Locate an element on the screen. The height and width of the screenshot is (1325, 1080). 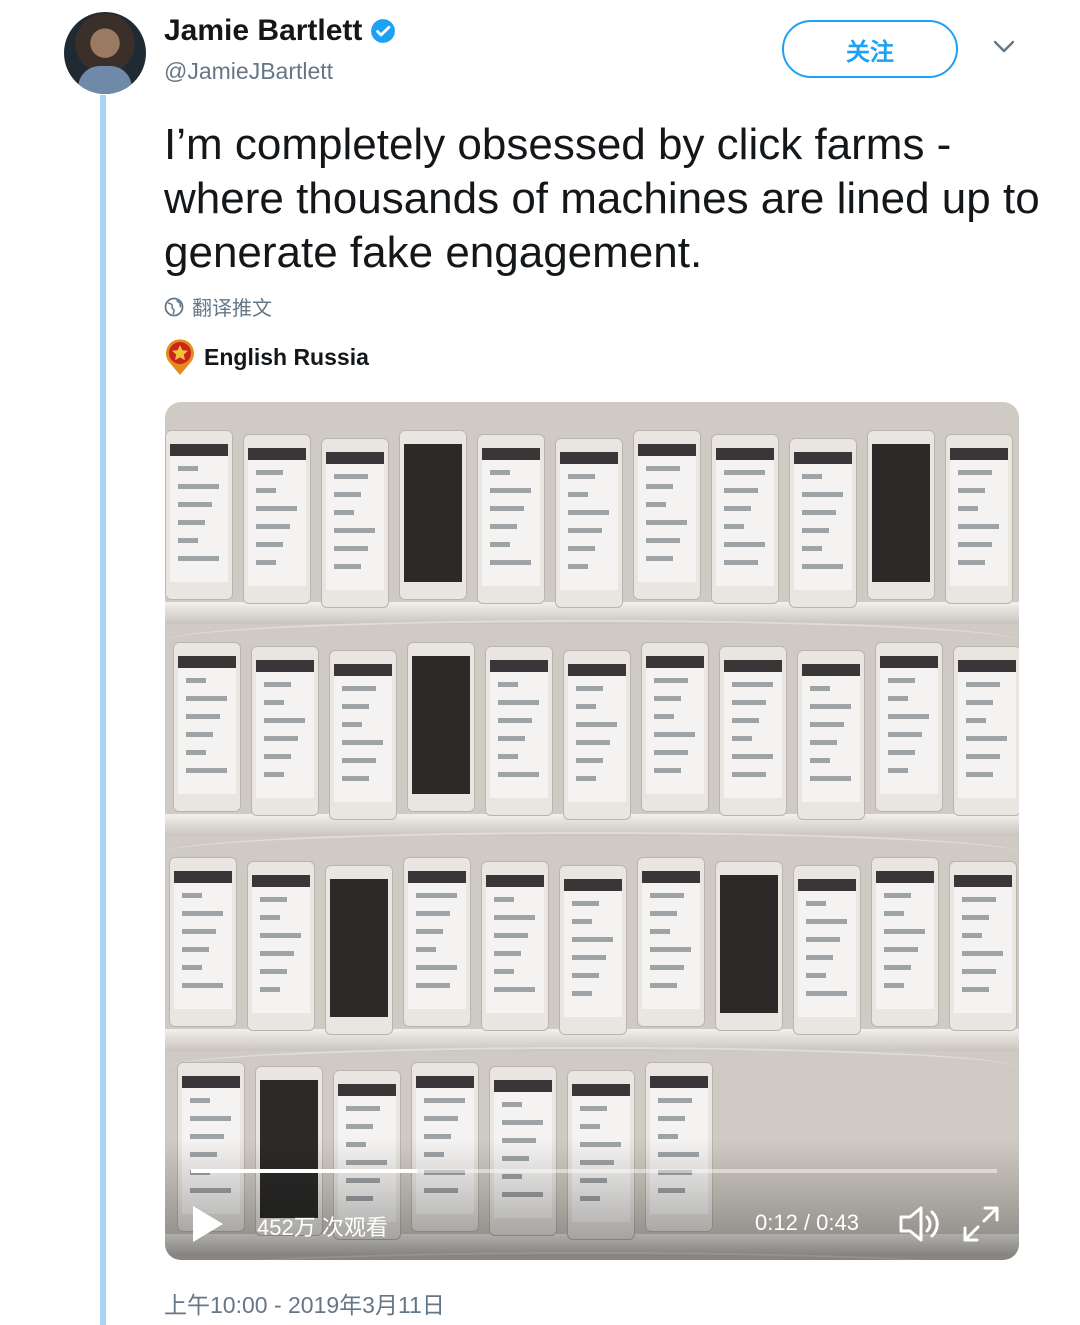
video-progress-bar is located at coordinates (594, 1171).